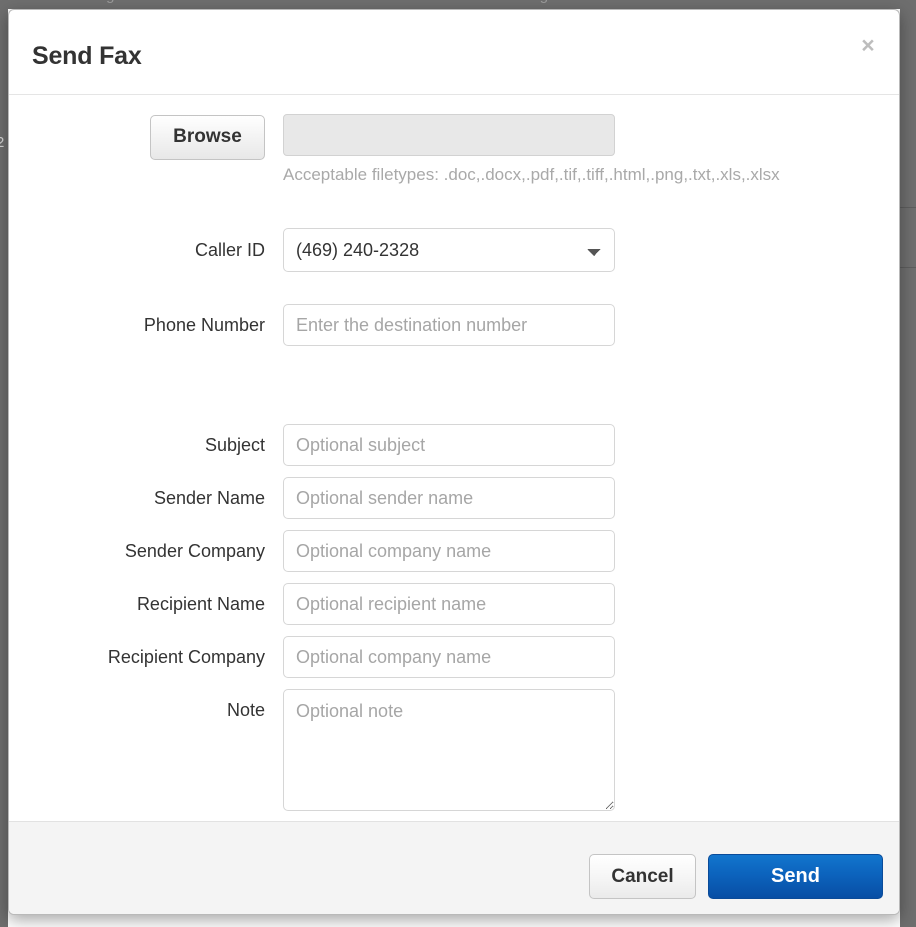 This screenshot has height=927, width=916. I want to click on sender-name-wrap, so click(449, 498).